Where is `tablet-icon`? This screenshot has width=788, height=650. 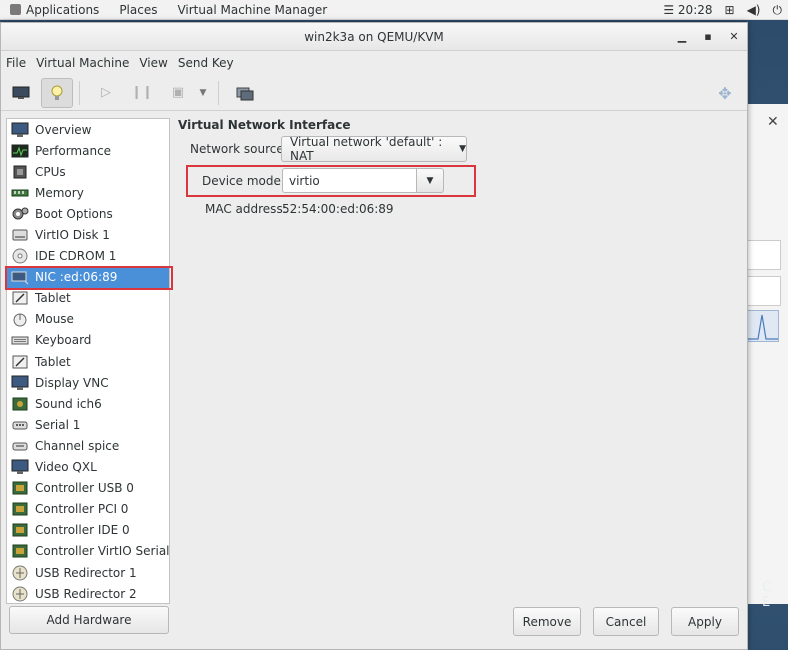
tablet-icon is located at coordinates (20, 362).